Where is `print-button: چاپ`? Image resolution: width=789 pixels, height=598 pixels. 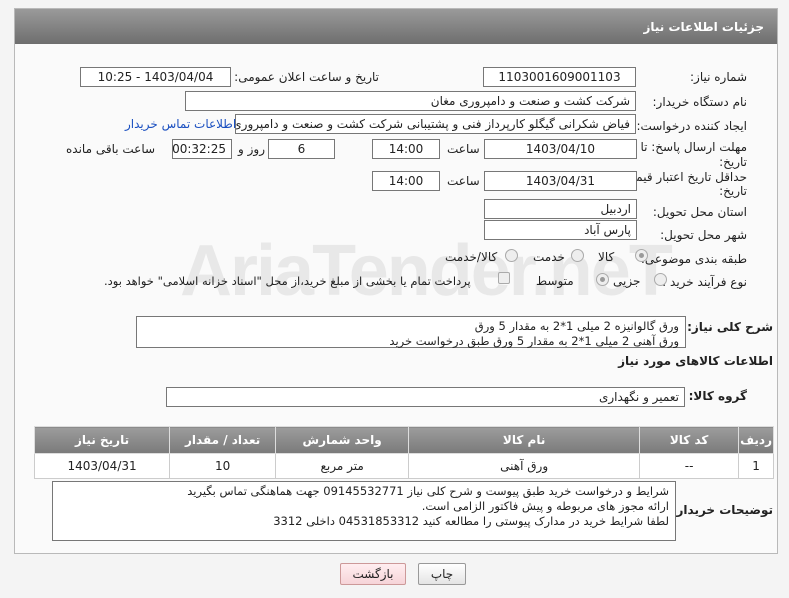 print-button: چاپ is located at coordinates (442, 574).